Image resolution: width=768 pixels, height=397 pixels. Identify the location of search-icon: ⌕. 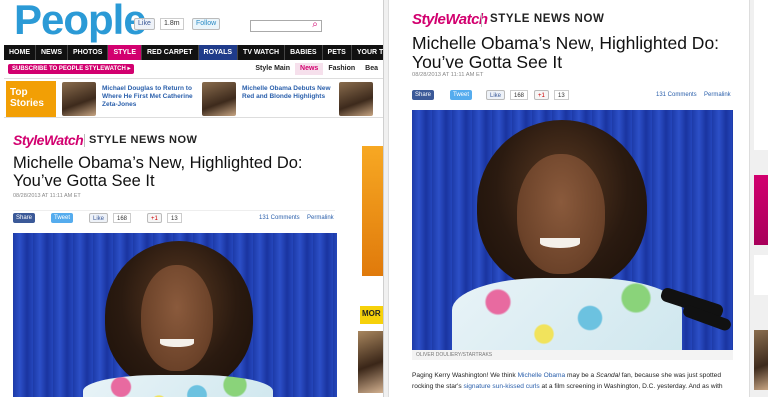
(315, 25).